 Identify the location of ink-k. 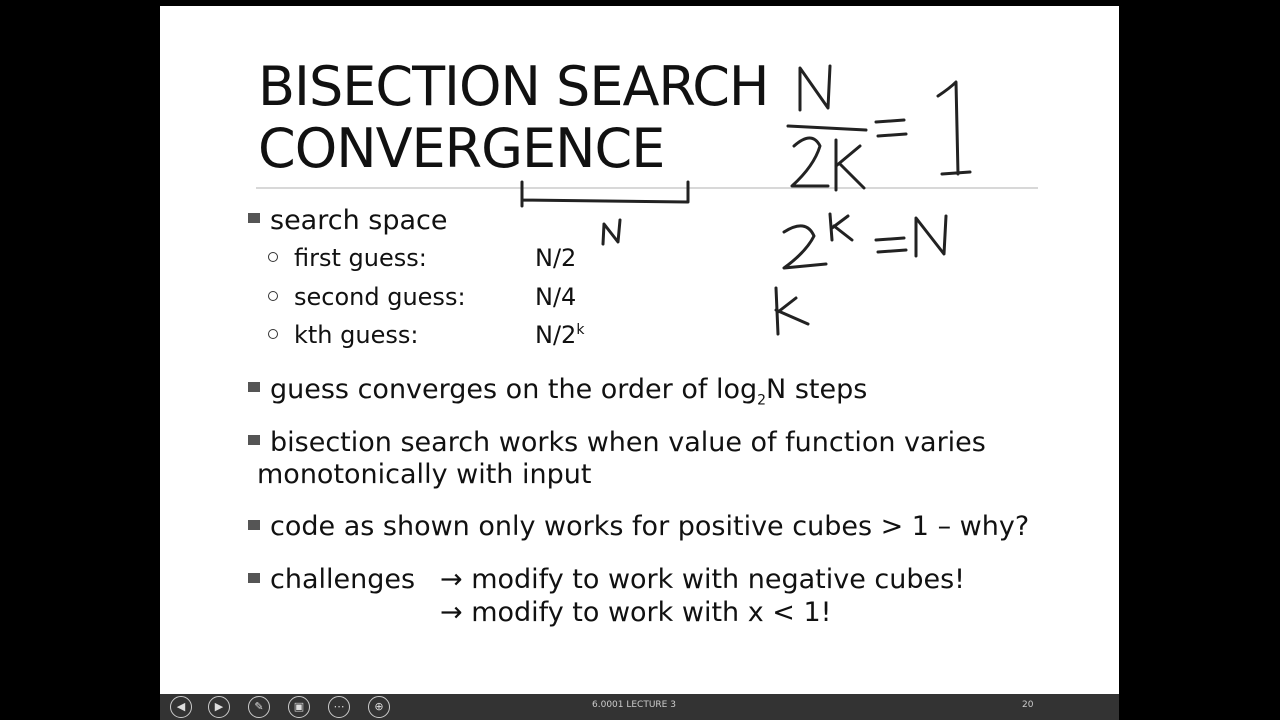
(850, 165).